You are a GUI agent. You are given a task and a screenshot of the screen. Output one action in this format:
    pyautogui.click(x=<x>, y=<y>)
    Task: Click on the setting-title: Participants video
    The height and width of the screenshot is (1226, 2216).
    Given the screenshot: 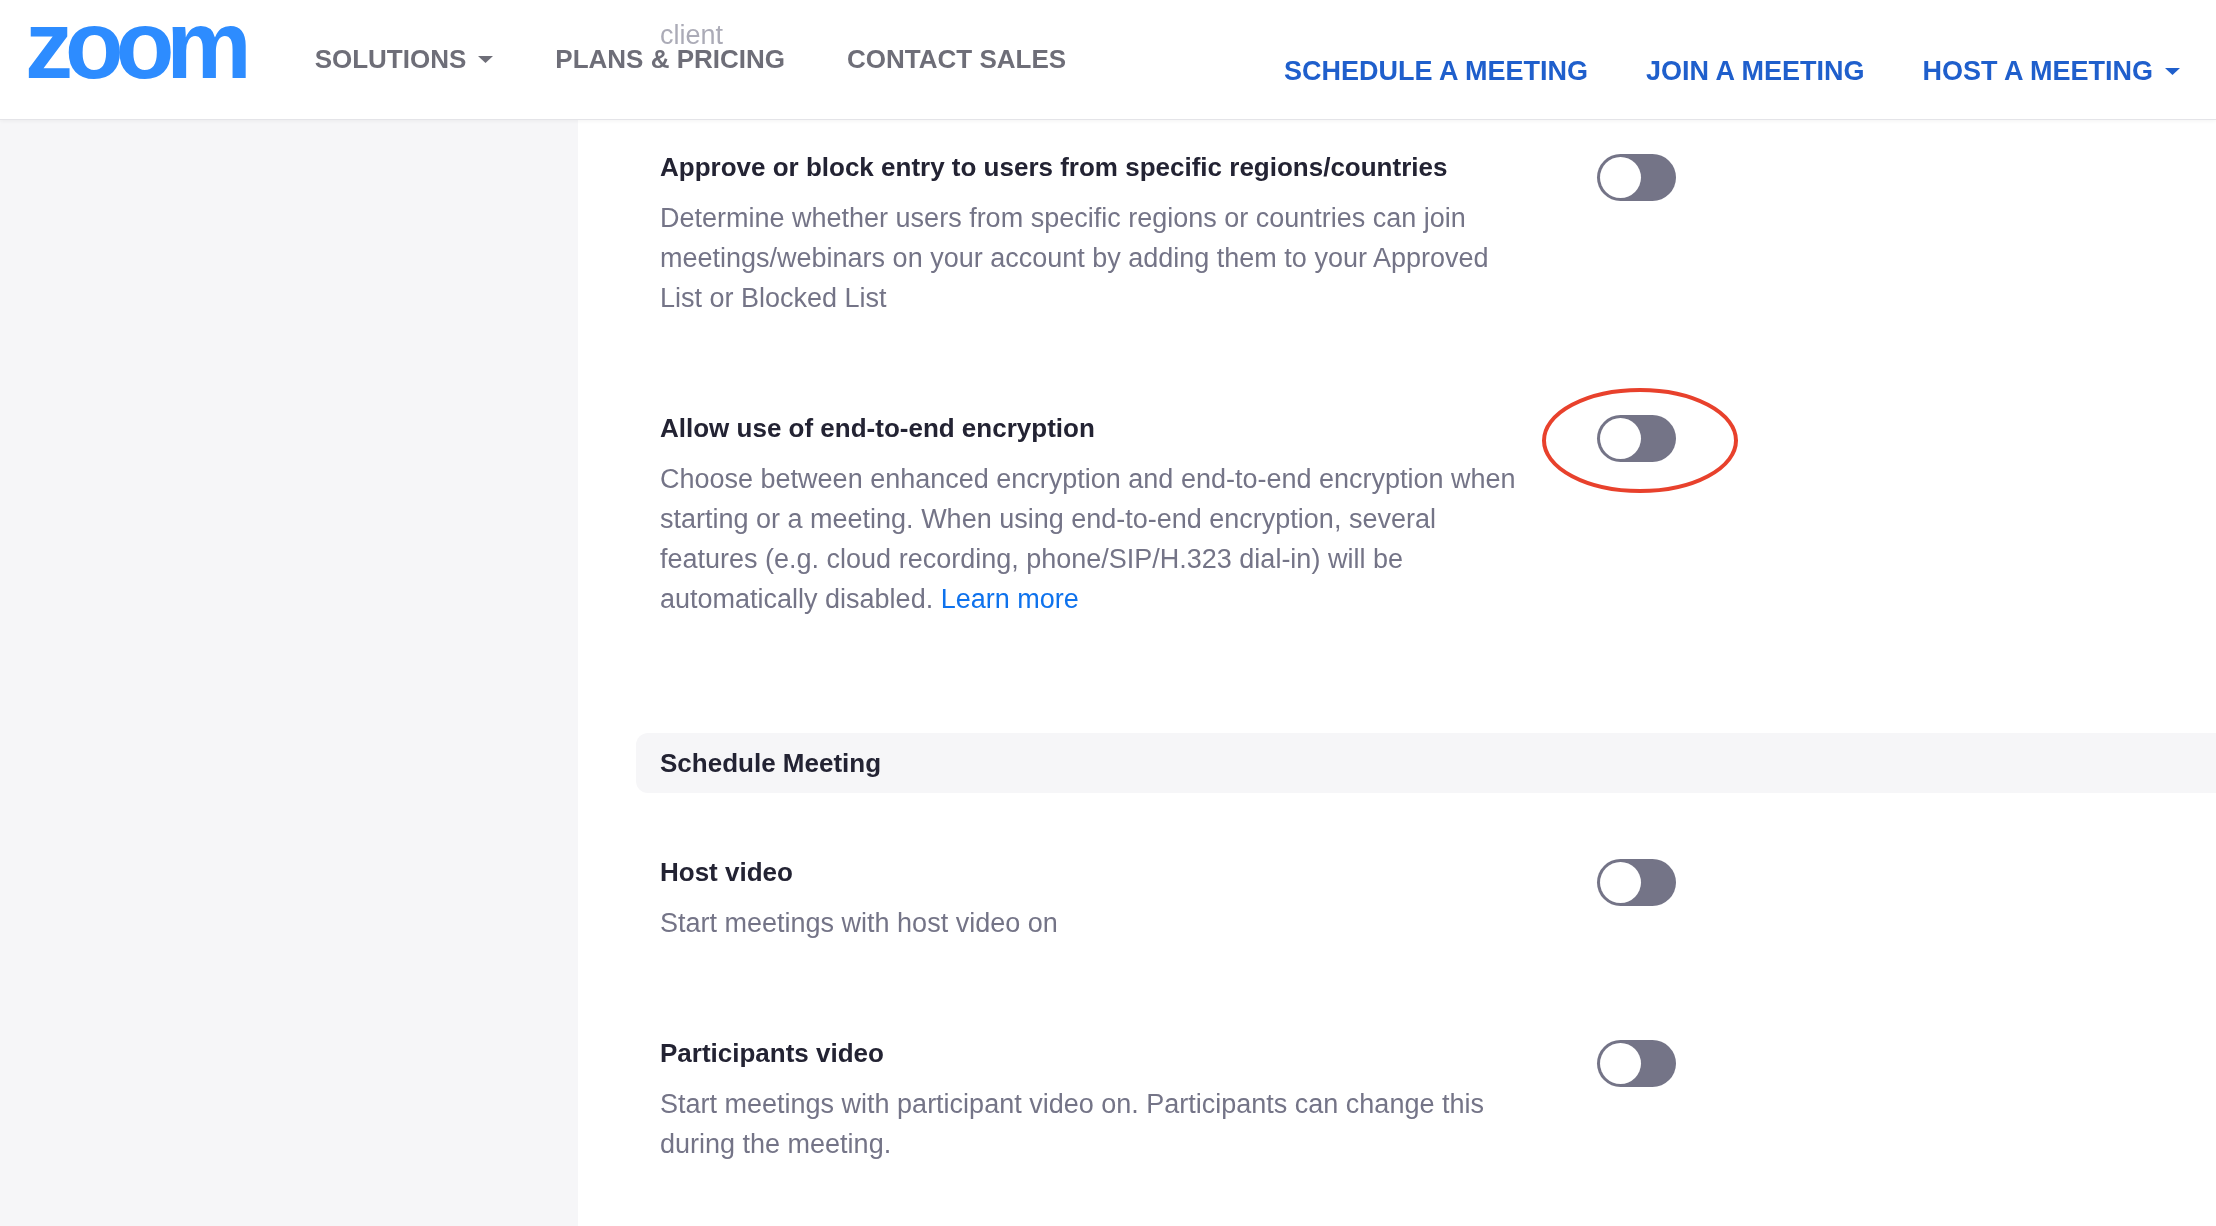 What is the action you would take?
    pyautogui.click(x=772, y=1053)
    